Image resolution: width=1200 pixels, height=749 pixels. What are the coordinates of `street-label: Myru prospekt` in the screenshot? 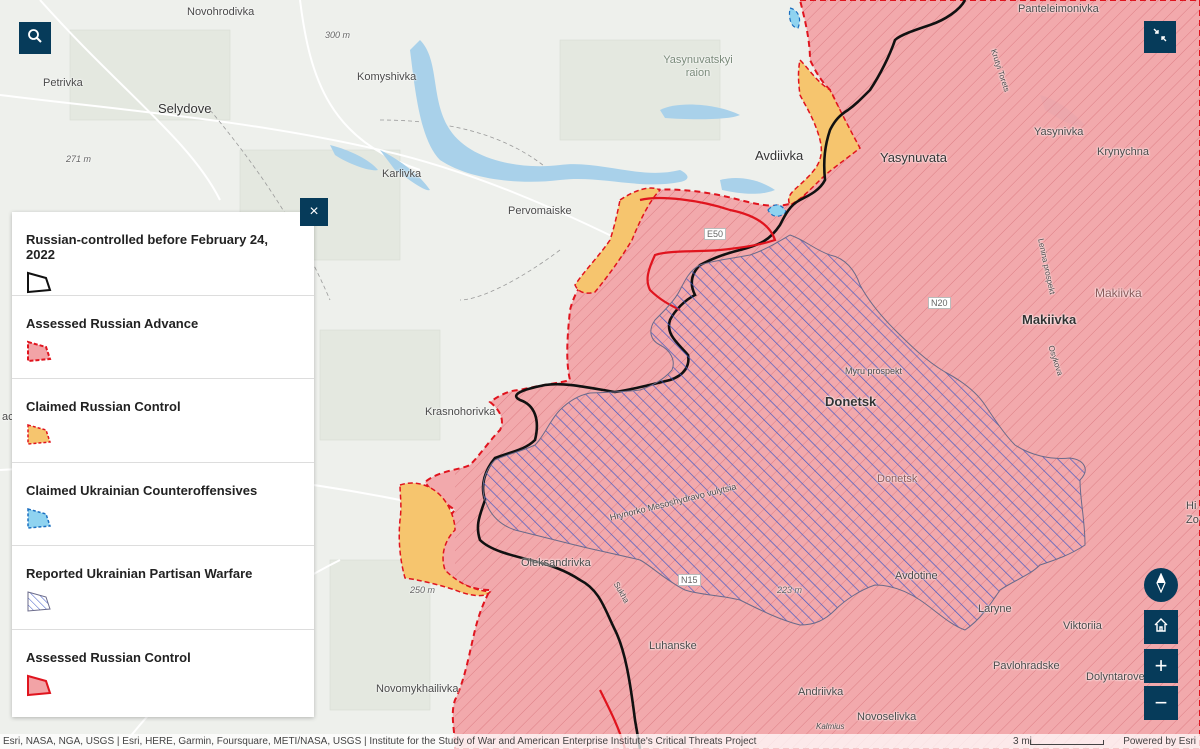 It's located at (874, 371).